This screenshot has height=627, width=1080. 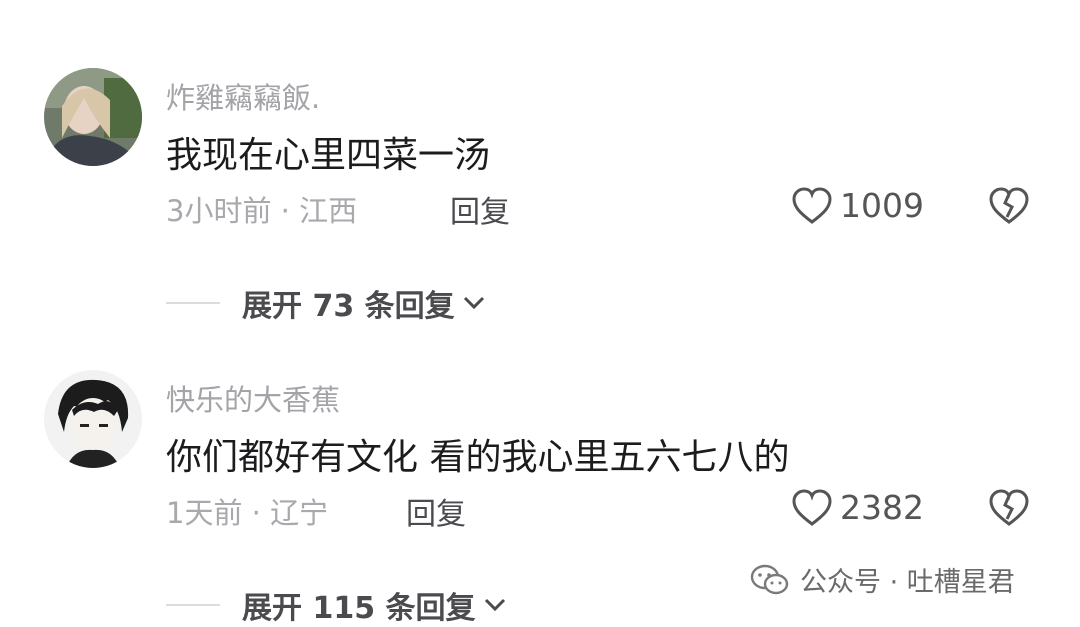 I want to click on watermark: 公众号 · 吐槽星君, so click(x=882, y=579).